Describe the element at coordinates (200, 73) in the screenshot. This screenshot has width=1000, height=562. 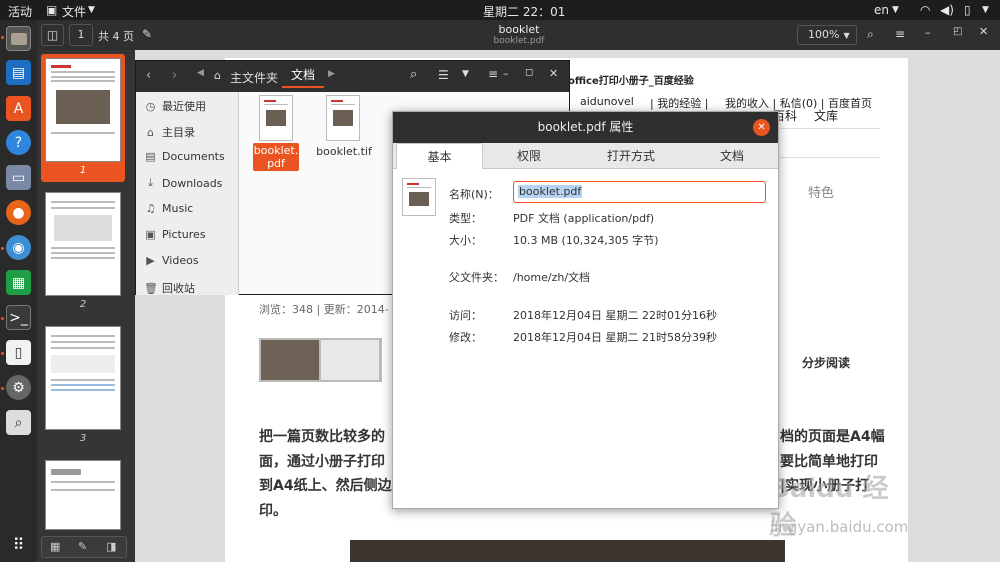
I see `path-left-arrow-icon: ◀` at that location.